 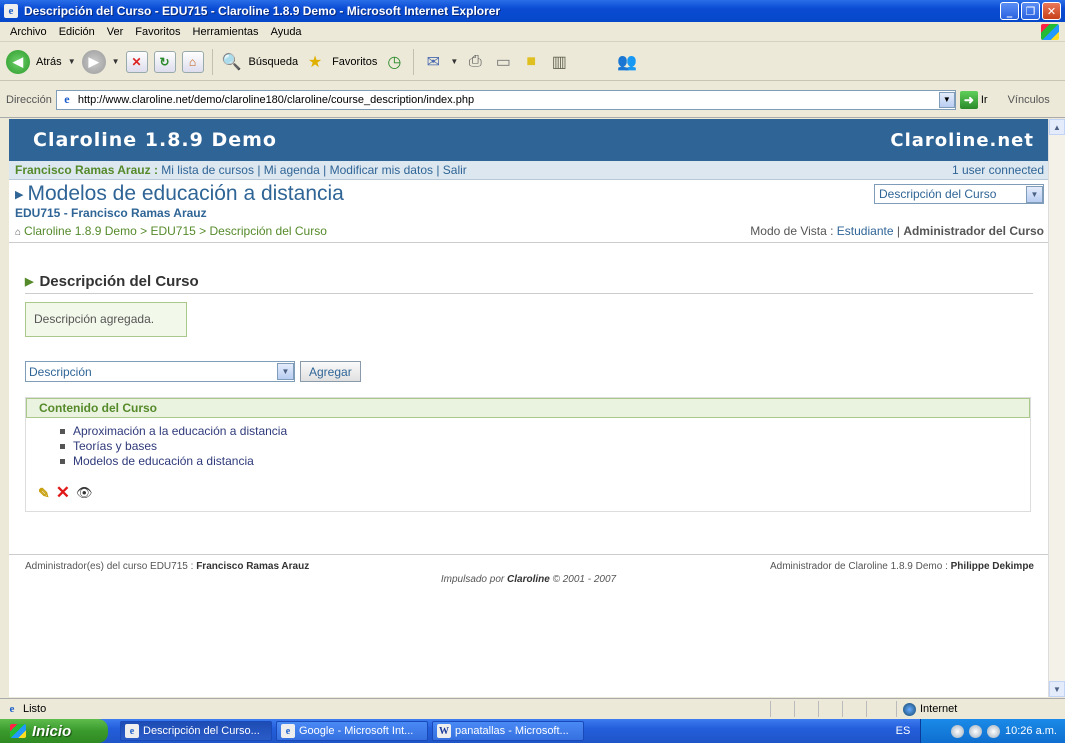 What do you see at coordinates (545, 461) in the screenshot?
I see `list-item: Modelos de educación a distancia` at bounding box center [545, 461].